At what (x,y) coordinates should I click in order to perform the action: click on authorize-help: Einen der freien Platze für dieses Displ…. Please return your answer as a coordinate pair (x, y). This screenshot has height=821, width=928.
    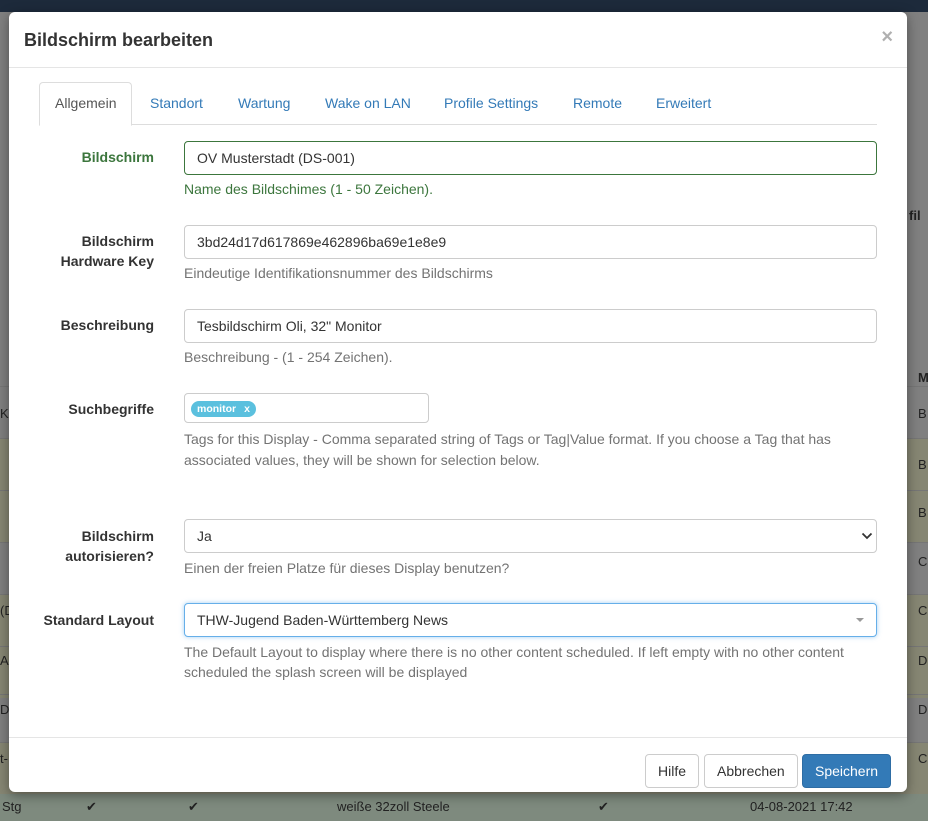
    Looking at the image, I should click on (347, 568).